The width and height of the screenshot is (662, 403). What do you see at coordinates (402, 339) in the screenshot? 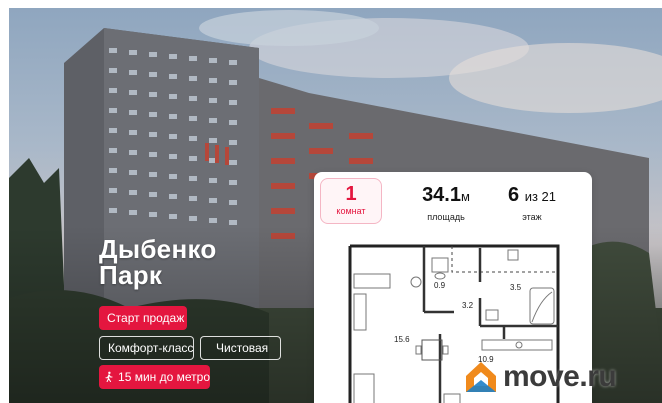
I see `plan-label-room: 15.6` at bounding box center [402, 339].